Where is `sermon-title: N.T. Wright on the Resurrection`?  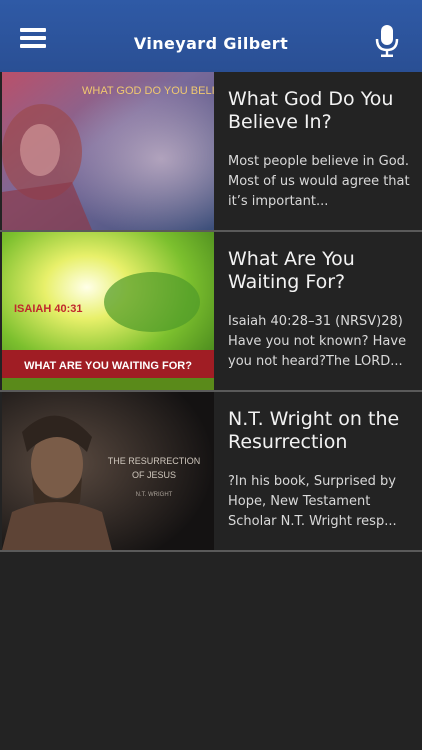
sermon-title: N.T. Wright on the Resurrection is located at coordinates (314, 430).